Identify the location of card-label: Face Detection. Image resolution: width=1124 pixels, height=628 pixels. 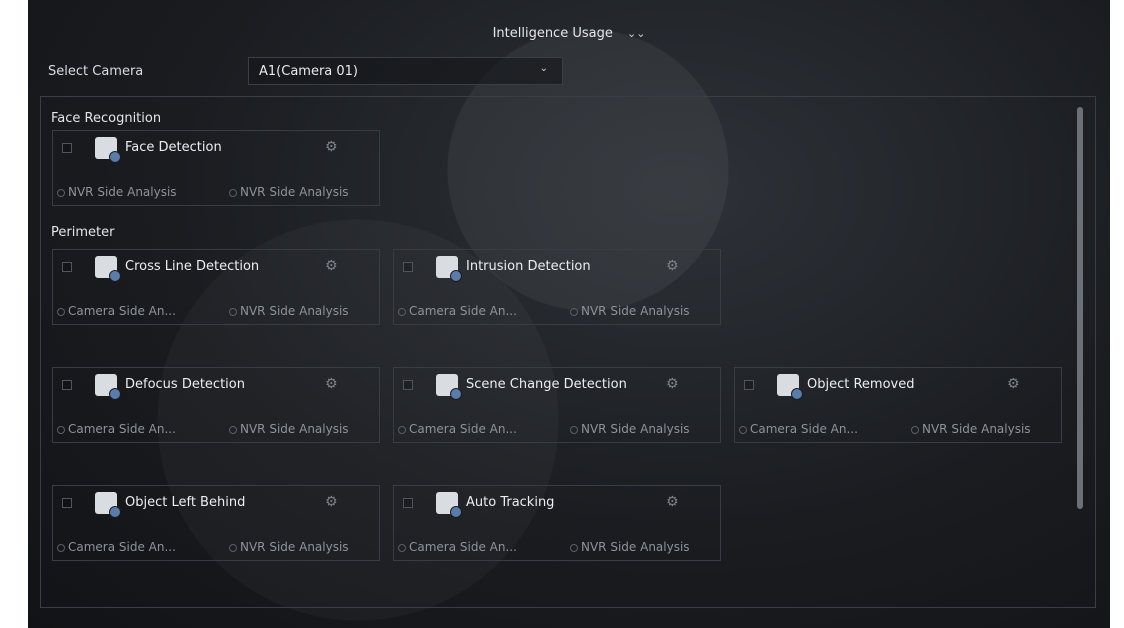
(173, 147).